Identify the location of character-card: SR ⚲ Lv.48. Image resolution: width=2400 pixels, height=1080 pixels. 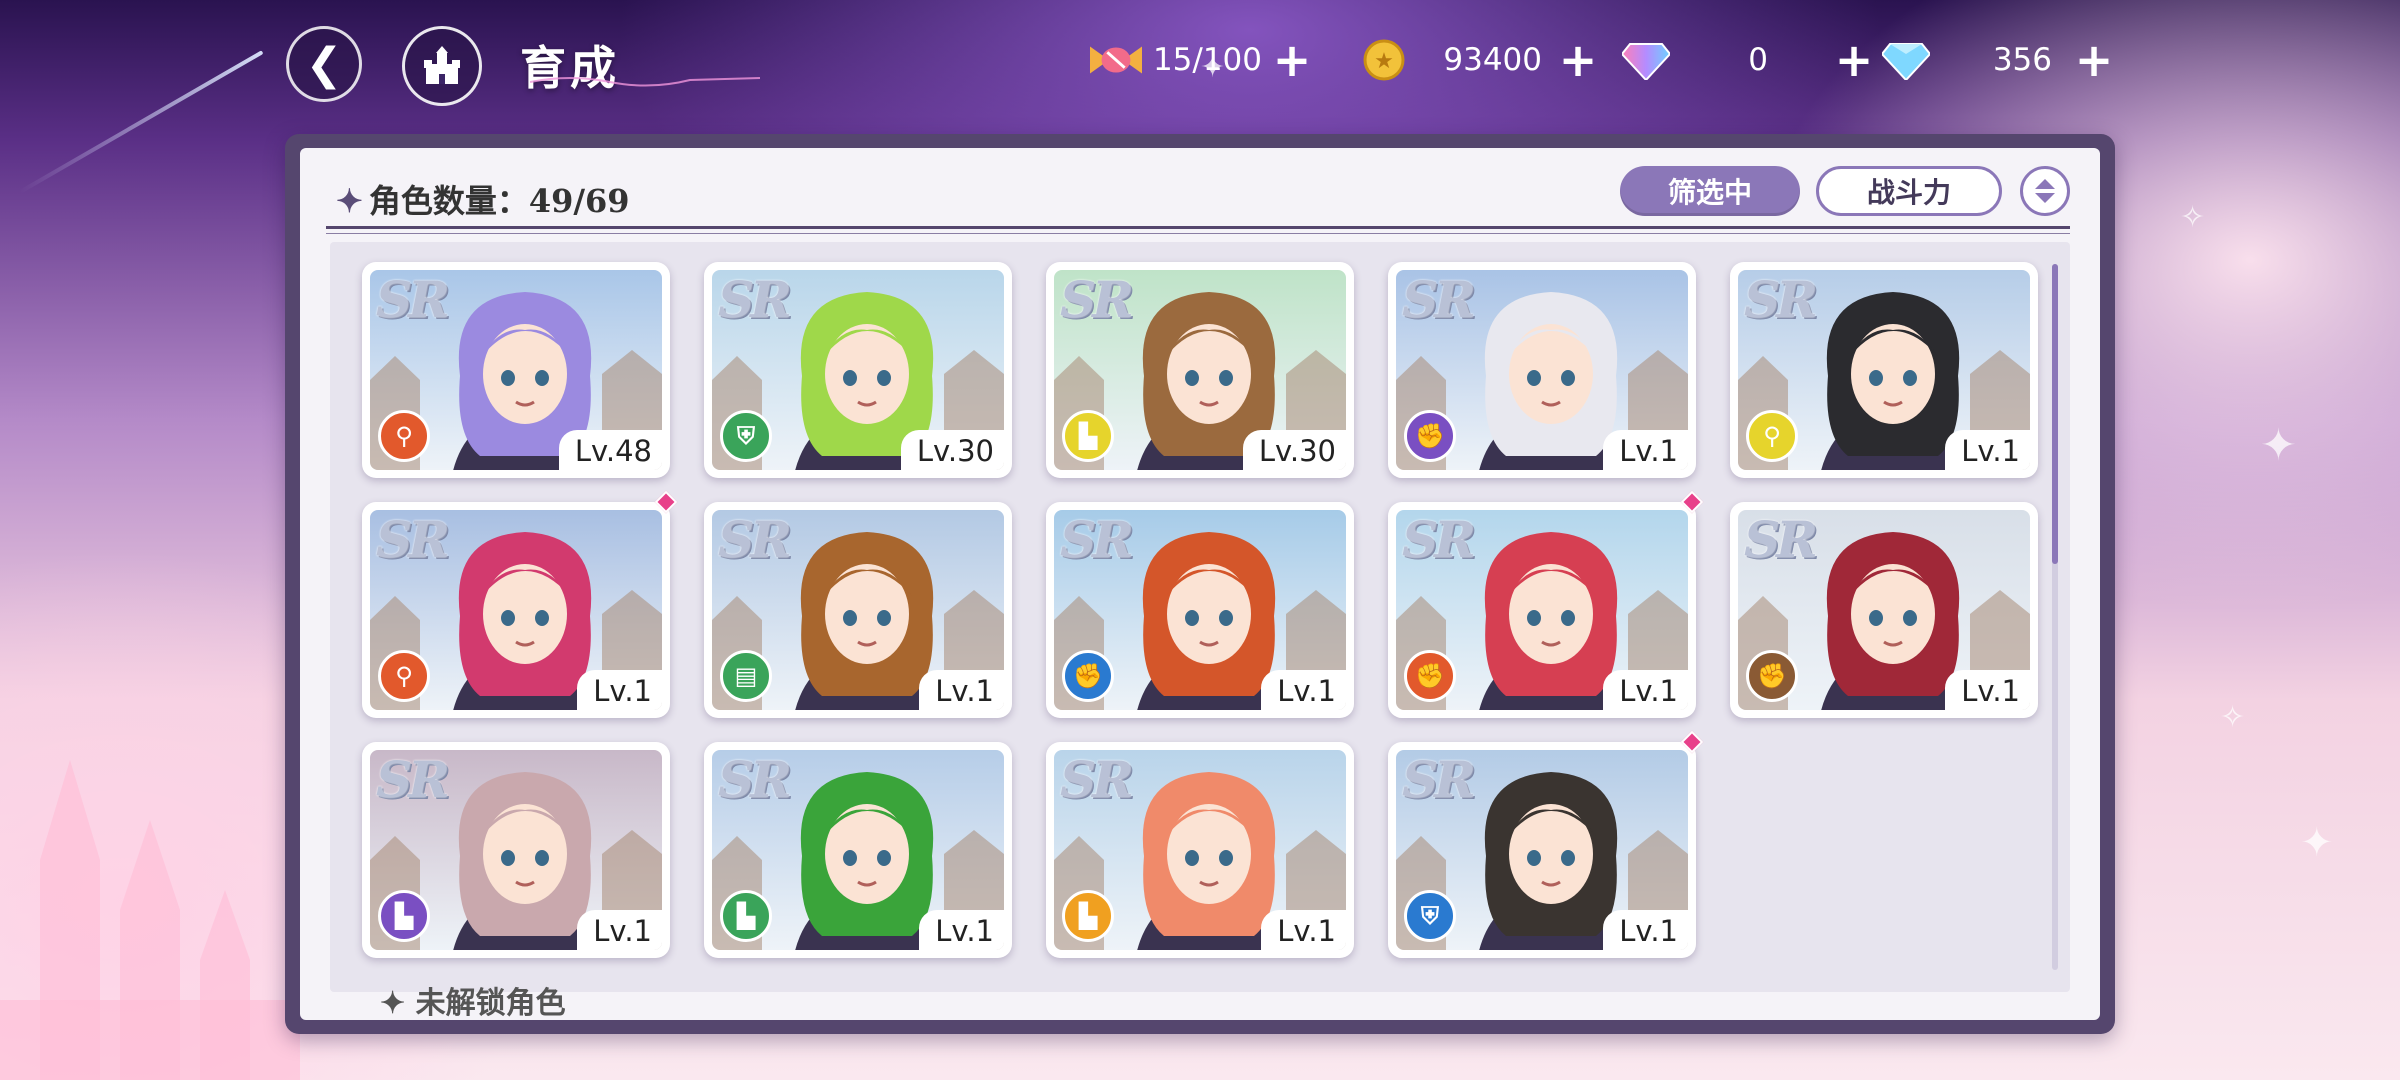
(516, 370).